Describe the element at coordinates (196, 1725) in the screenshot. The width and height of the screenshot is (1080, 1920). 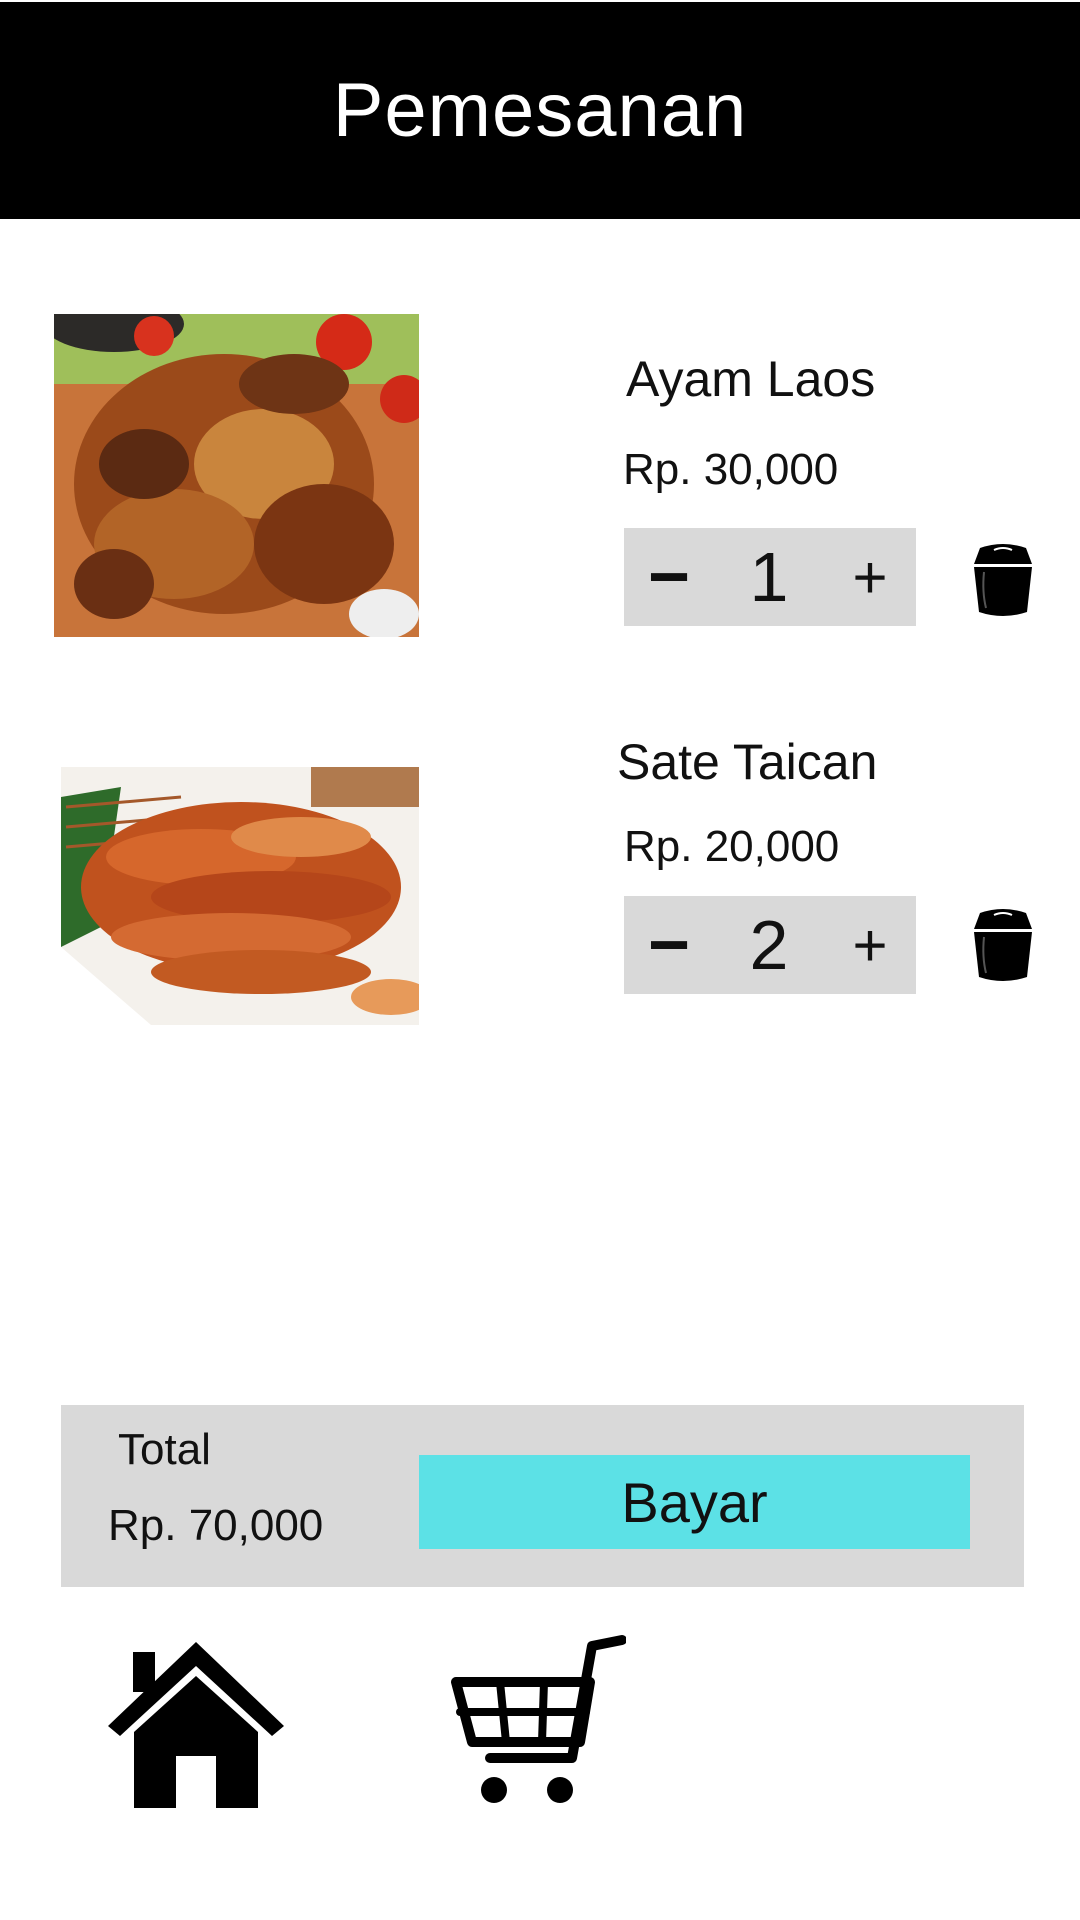
I see `home-icon` at that location.